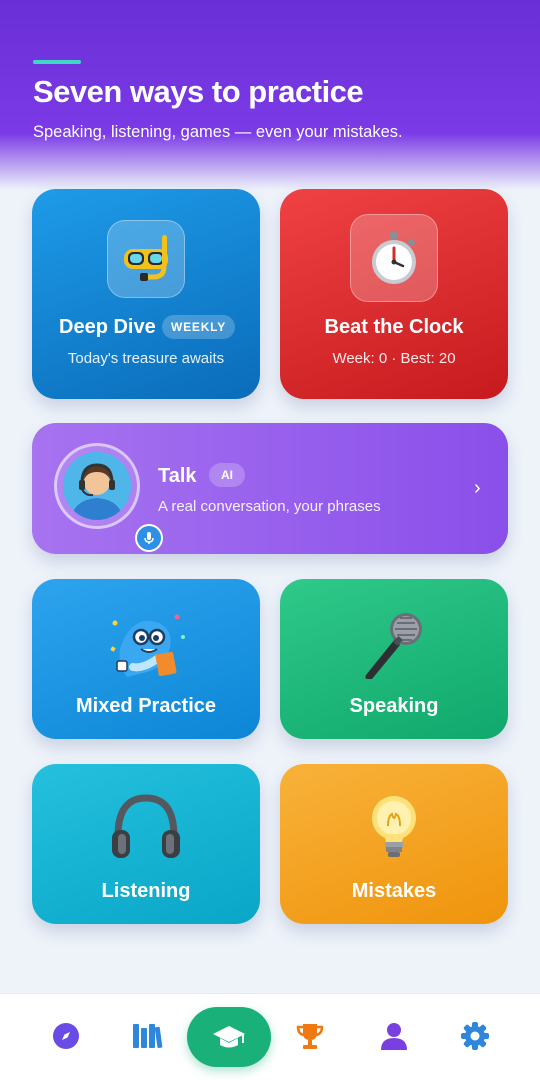 The width and height of the screenshot is (540, 1080). What do you see at coordinates (475, 1036) in the screenshot?
I see `gear-icon` at bounding box center [475, 1036].